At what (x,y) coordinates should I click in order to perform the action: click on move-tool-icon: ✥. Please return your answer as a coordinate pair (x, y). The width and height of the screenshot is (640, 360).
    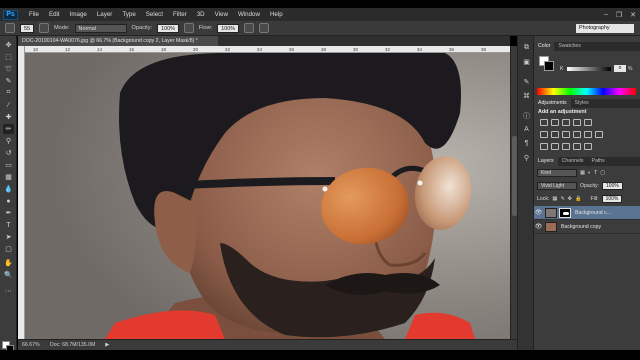
    Looking at the image, I should click on (8, 45).